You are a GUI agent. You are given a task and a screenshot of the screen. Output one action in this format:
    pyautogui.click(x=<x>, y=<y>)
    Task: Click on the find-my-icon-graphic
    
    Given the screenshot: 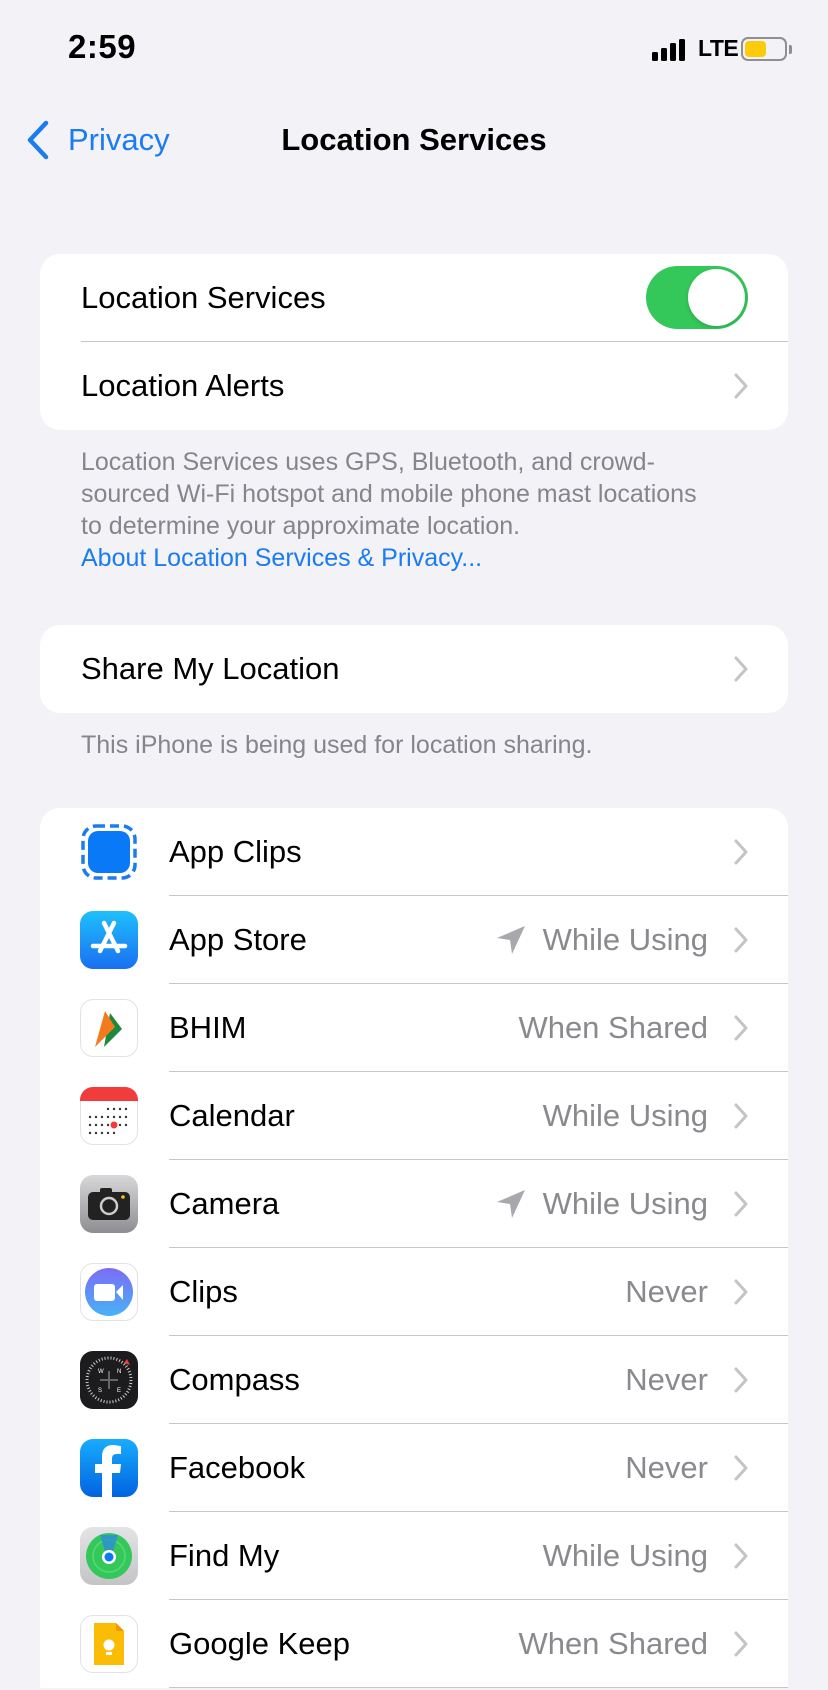 What is the action you would take?
    pyautogui.click(x=109, y=1556)
    